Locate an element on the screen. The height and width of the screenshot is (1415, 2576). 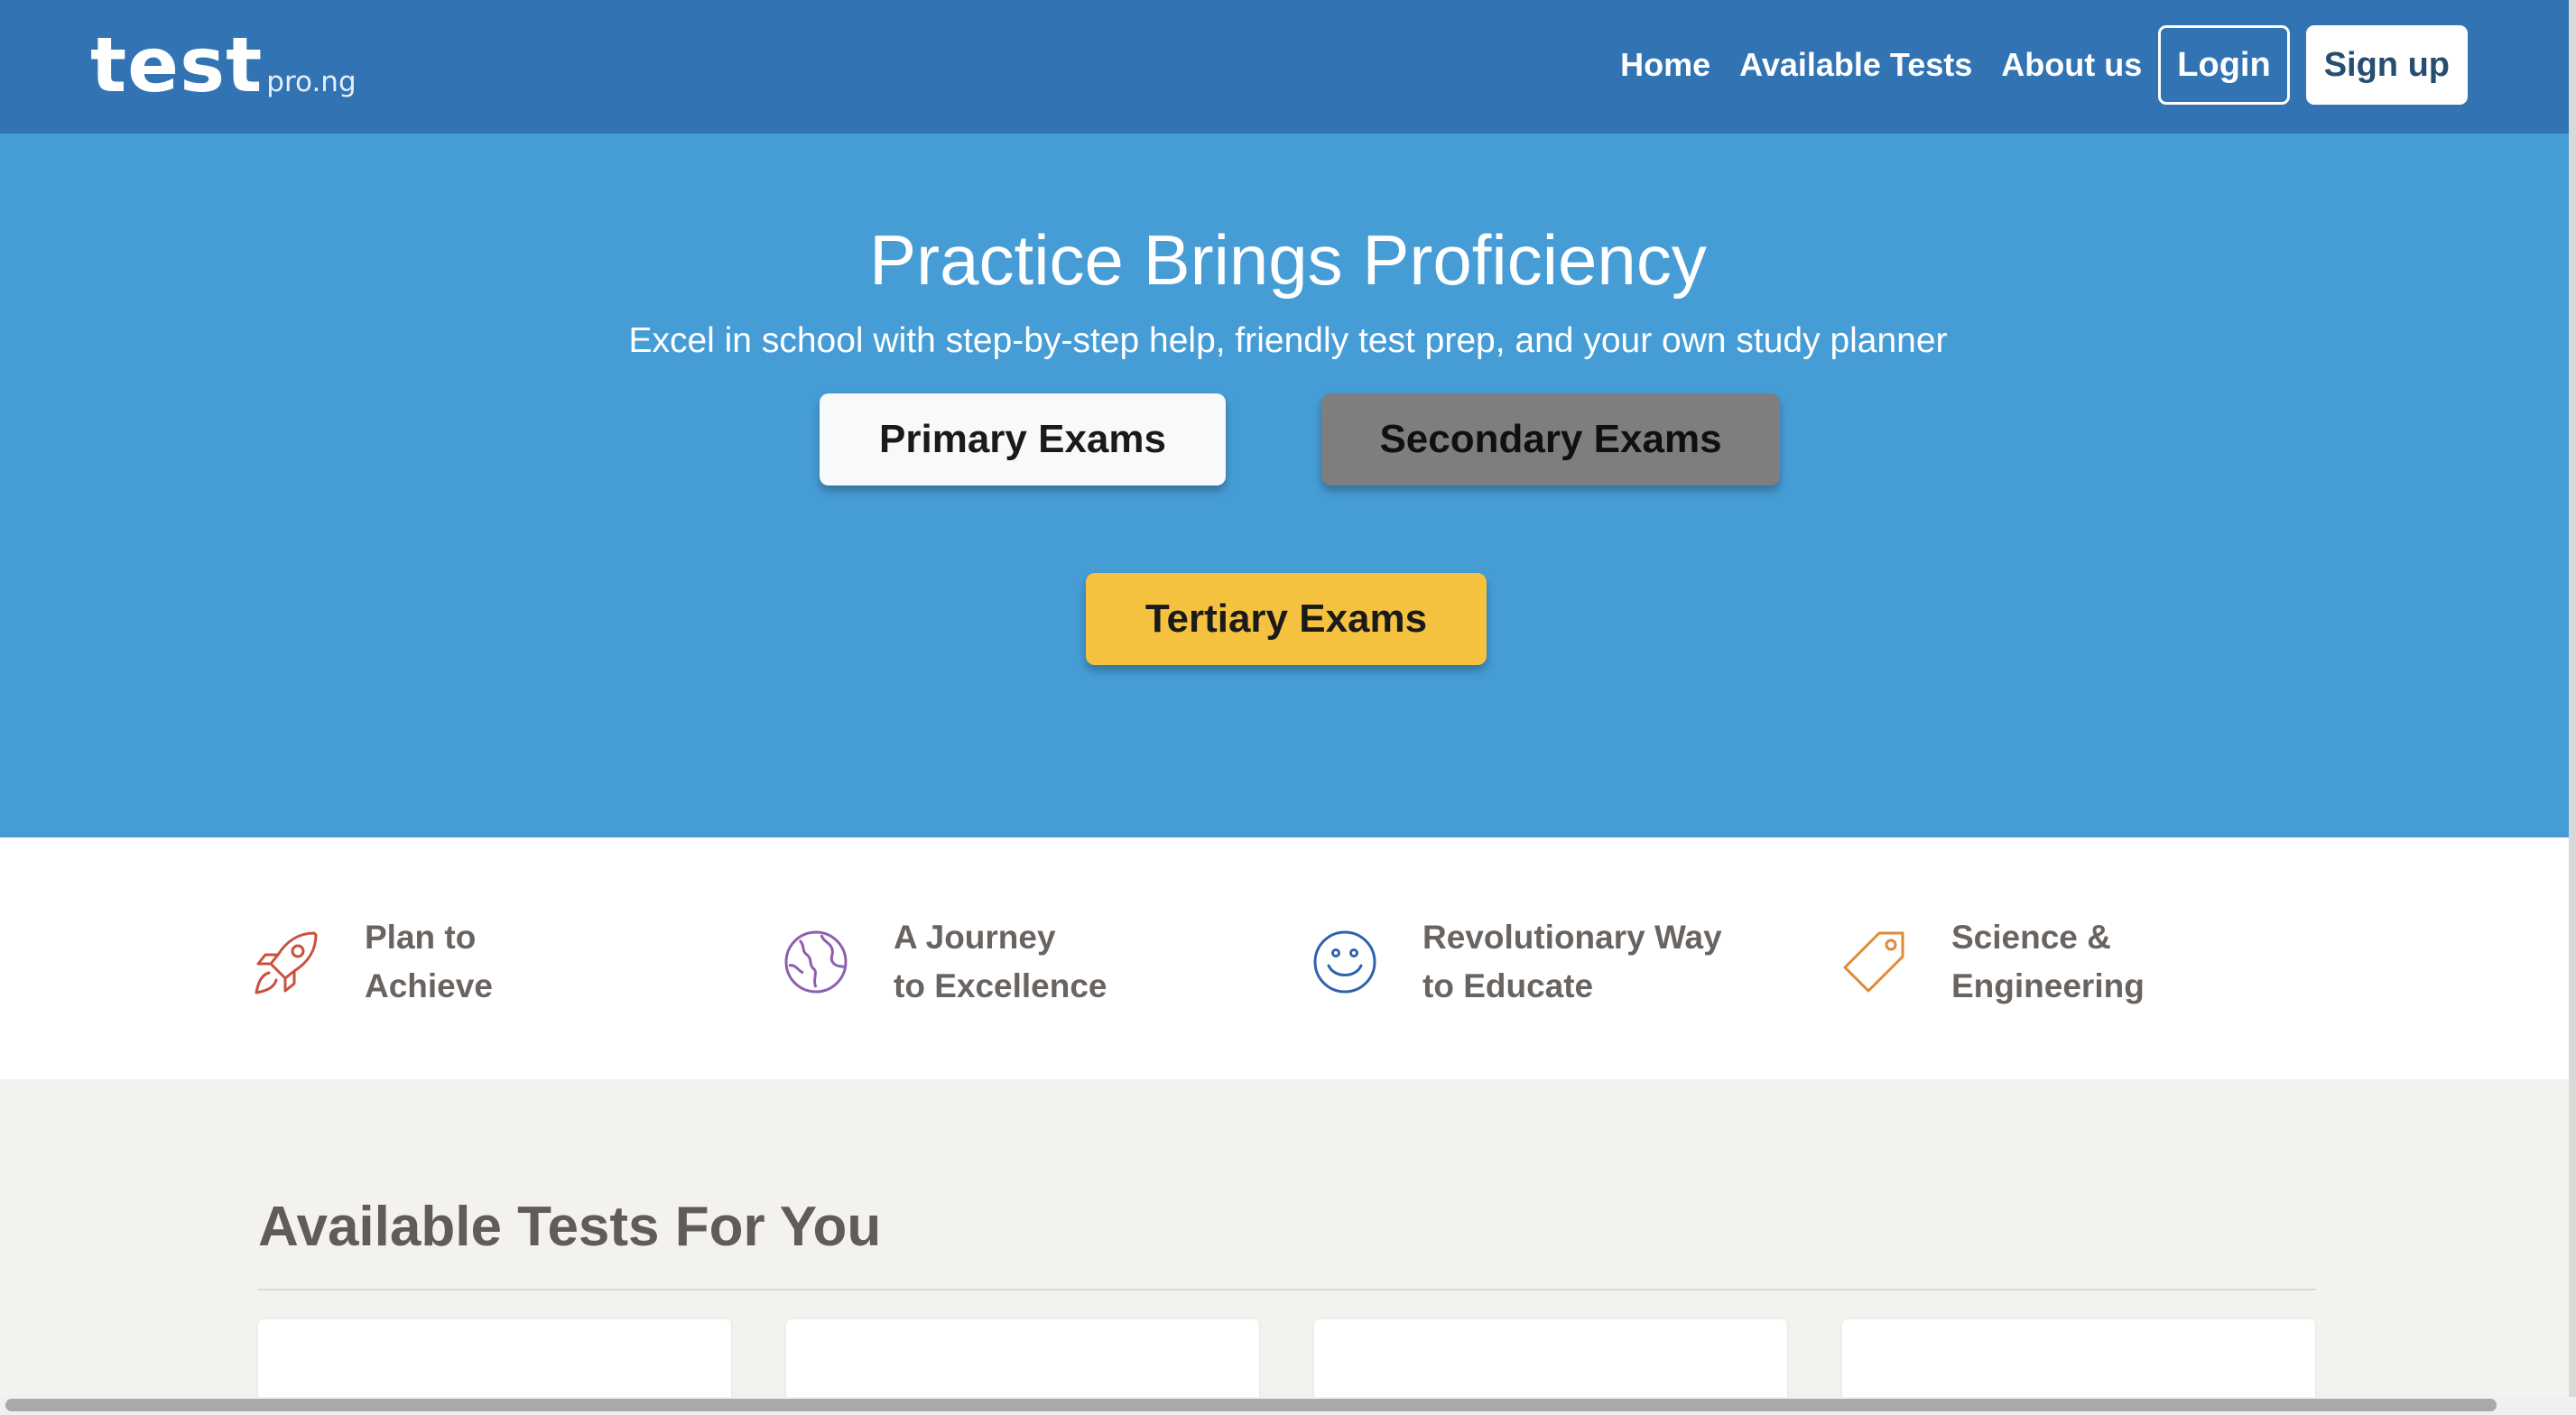
tertiary-exams-button: Tertiary Exams is located at coordinates (1286, 619).